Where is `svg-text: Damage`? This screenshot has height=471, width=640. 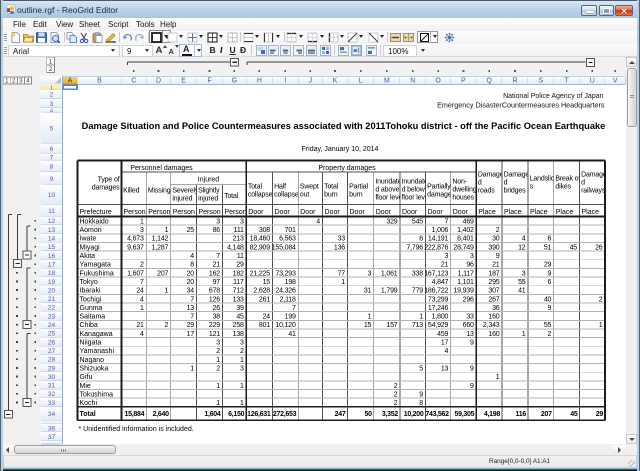
svg-text: Damage is located at coordinates (594, 175).